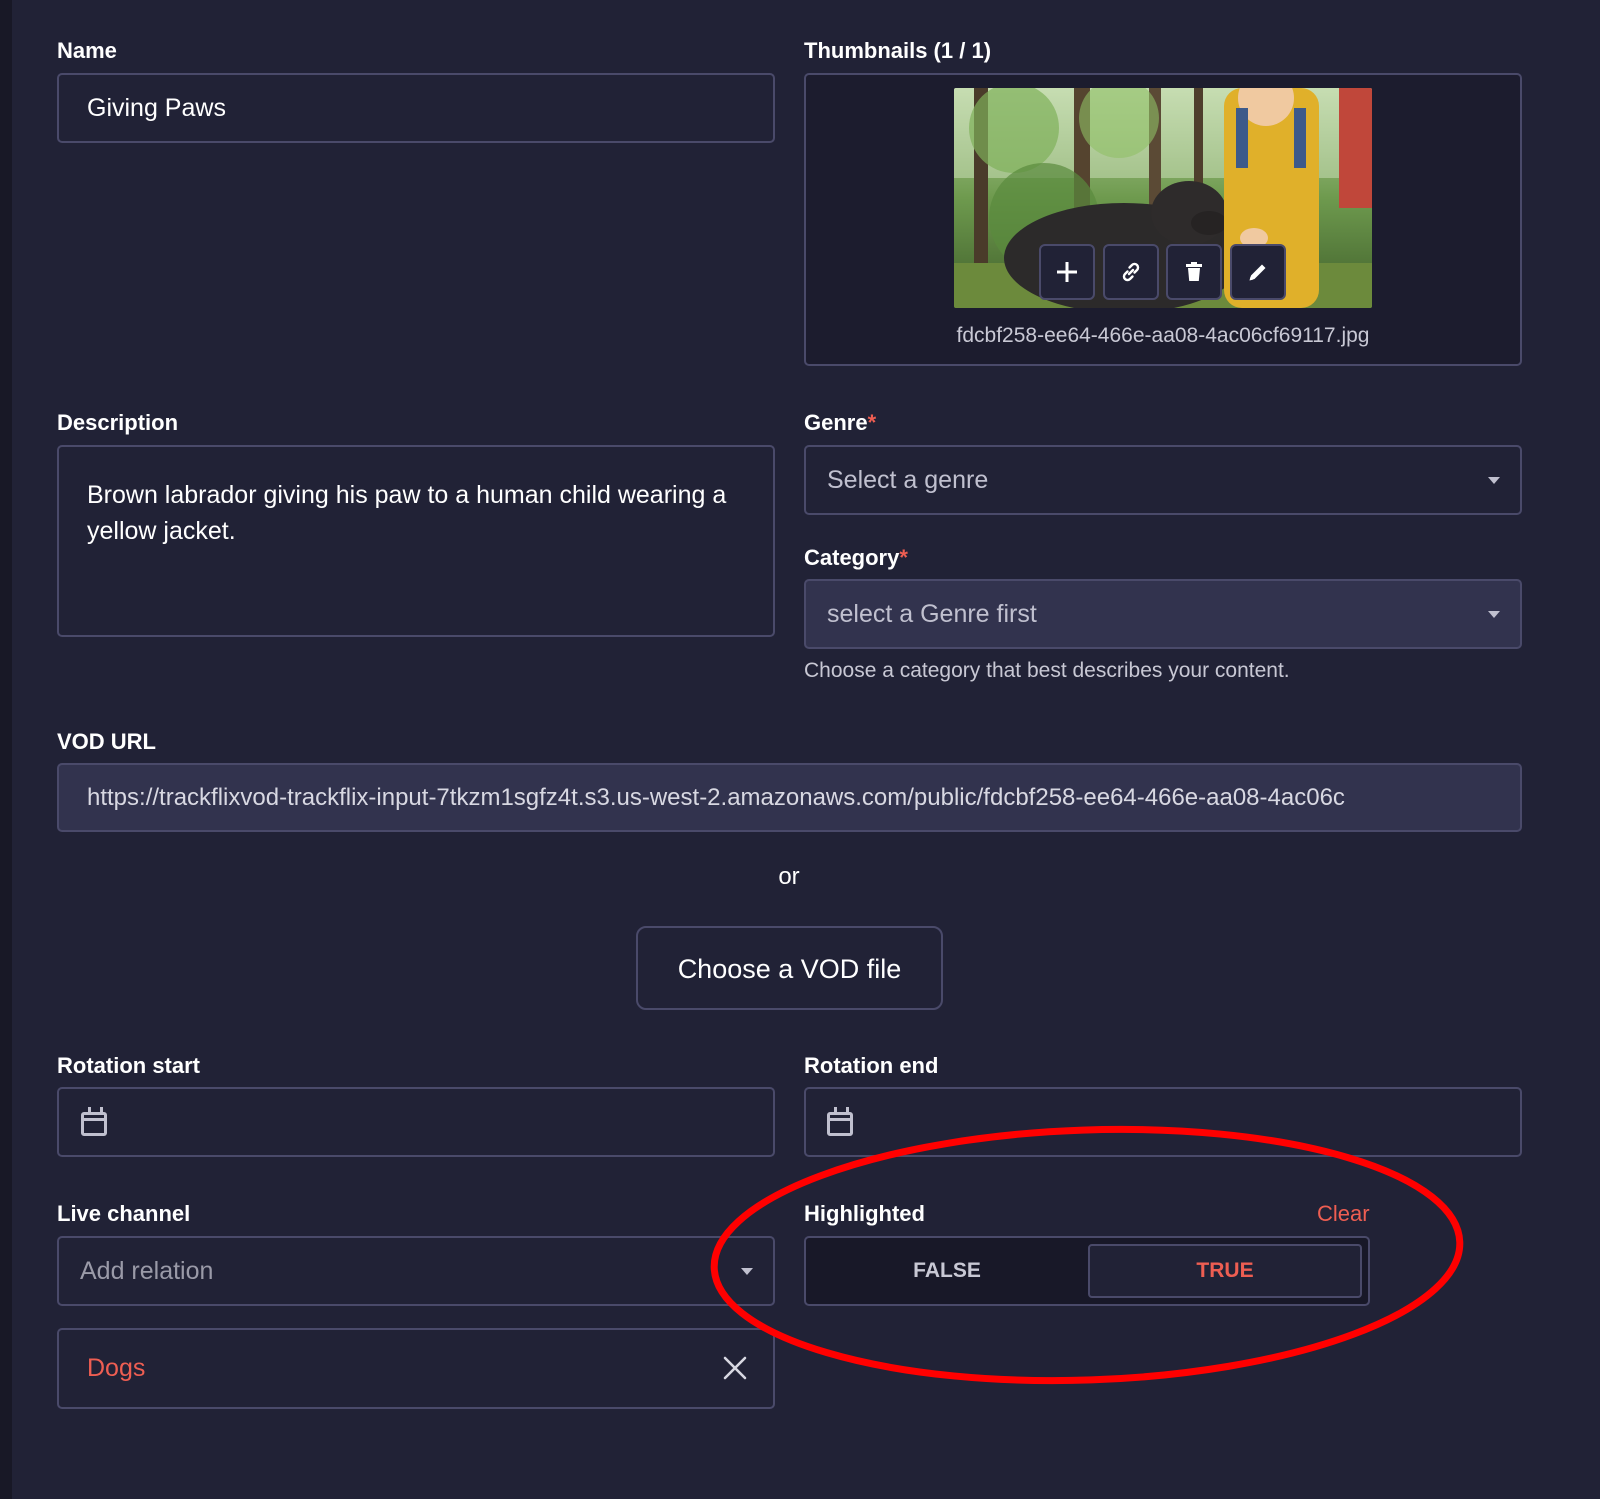 The height and width of the screenshot is (1499, 1600). I want to click on add-icon, so click(1067, 272).